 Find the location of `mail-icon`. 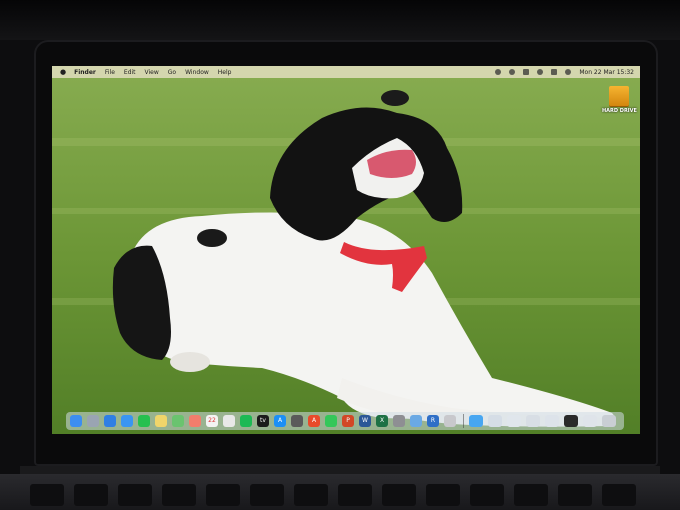

mail-icon is located at coordinates (127, 421).